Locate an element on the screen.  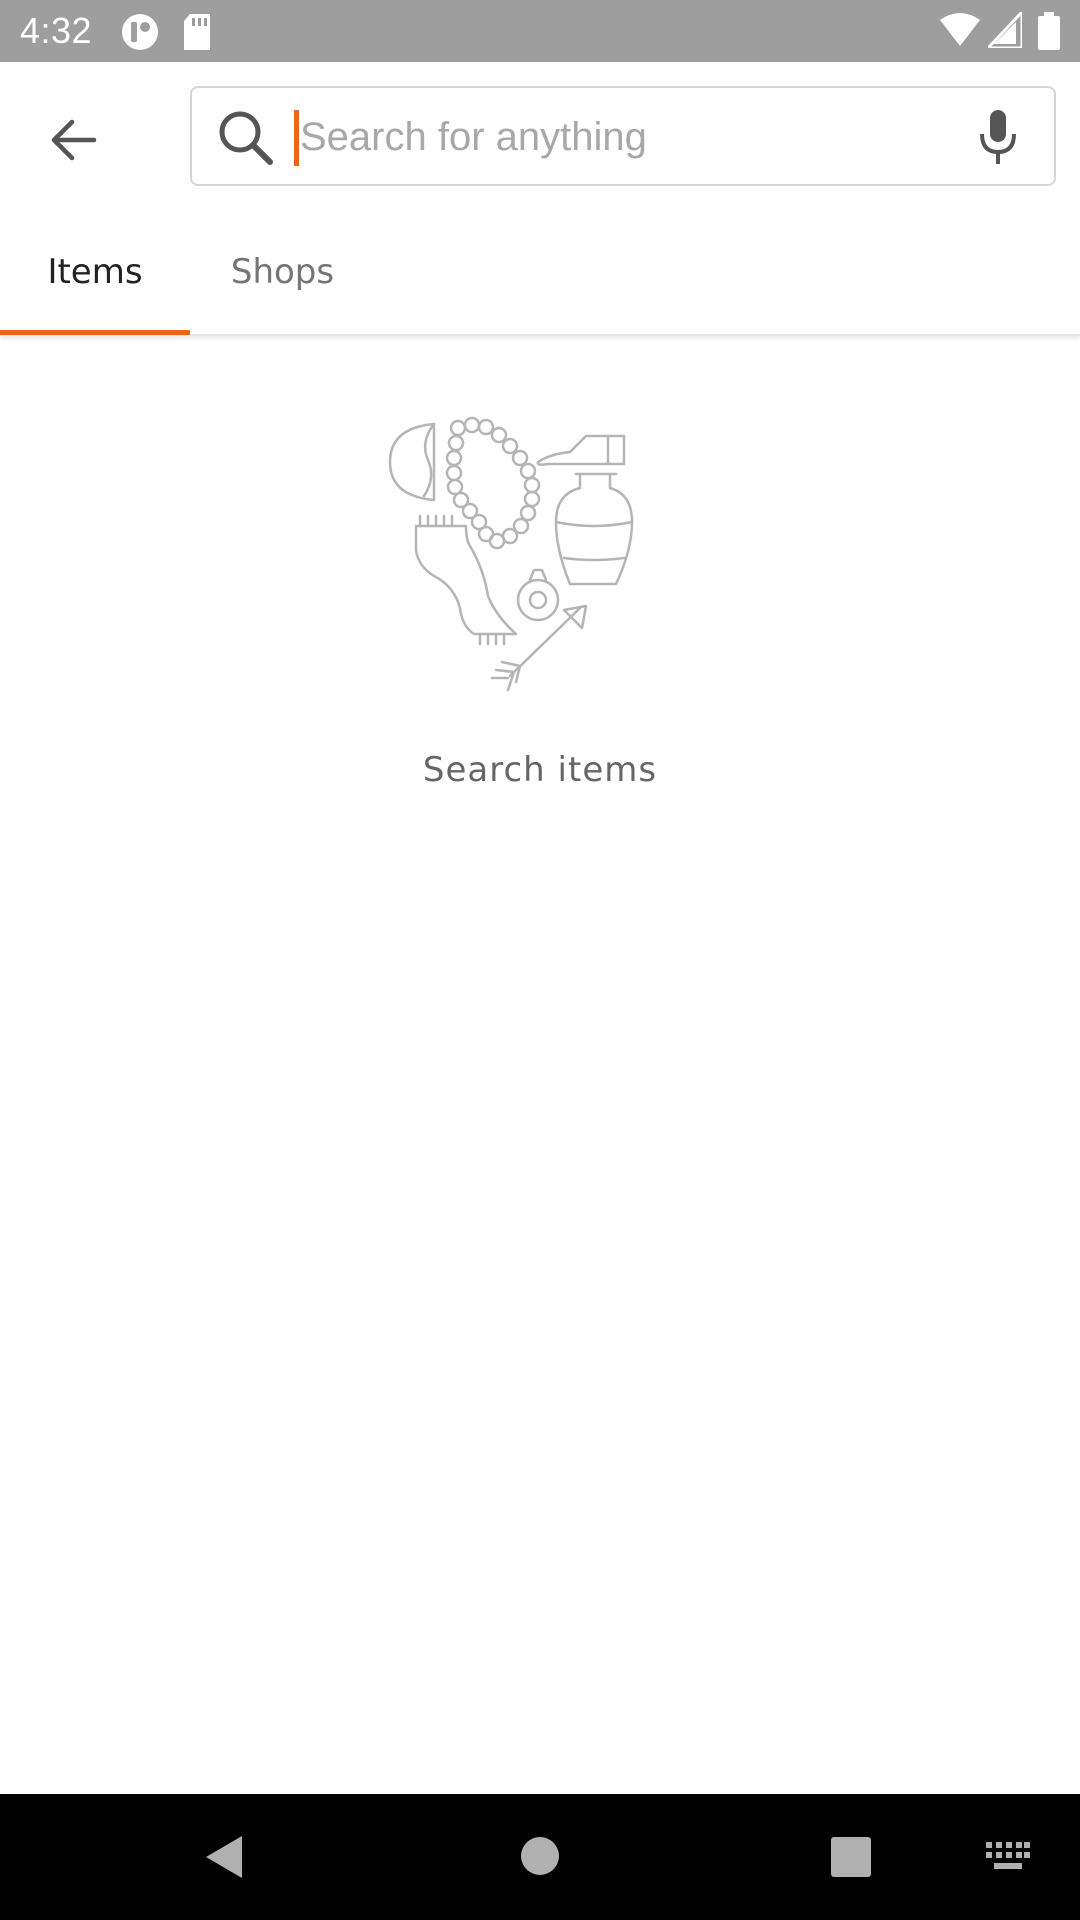
back-triangle-icon is located at coordinates (224, 1857).